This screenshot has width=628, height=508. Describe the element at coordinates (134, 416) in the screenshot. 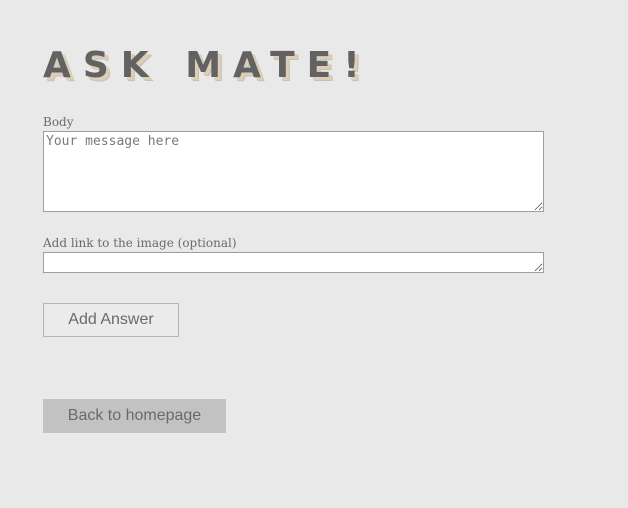

I see `back-to-homepage-button: Back to homepage` at that location.